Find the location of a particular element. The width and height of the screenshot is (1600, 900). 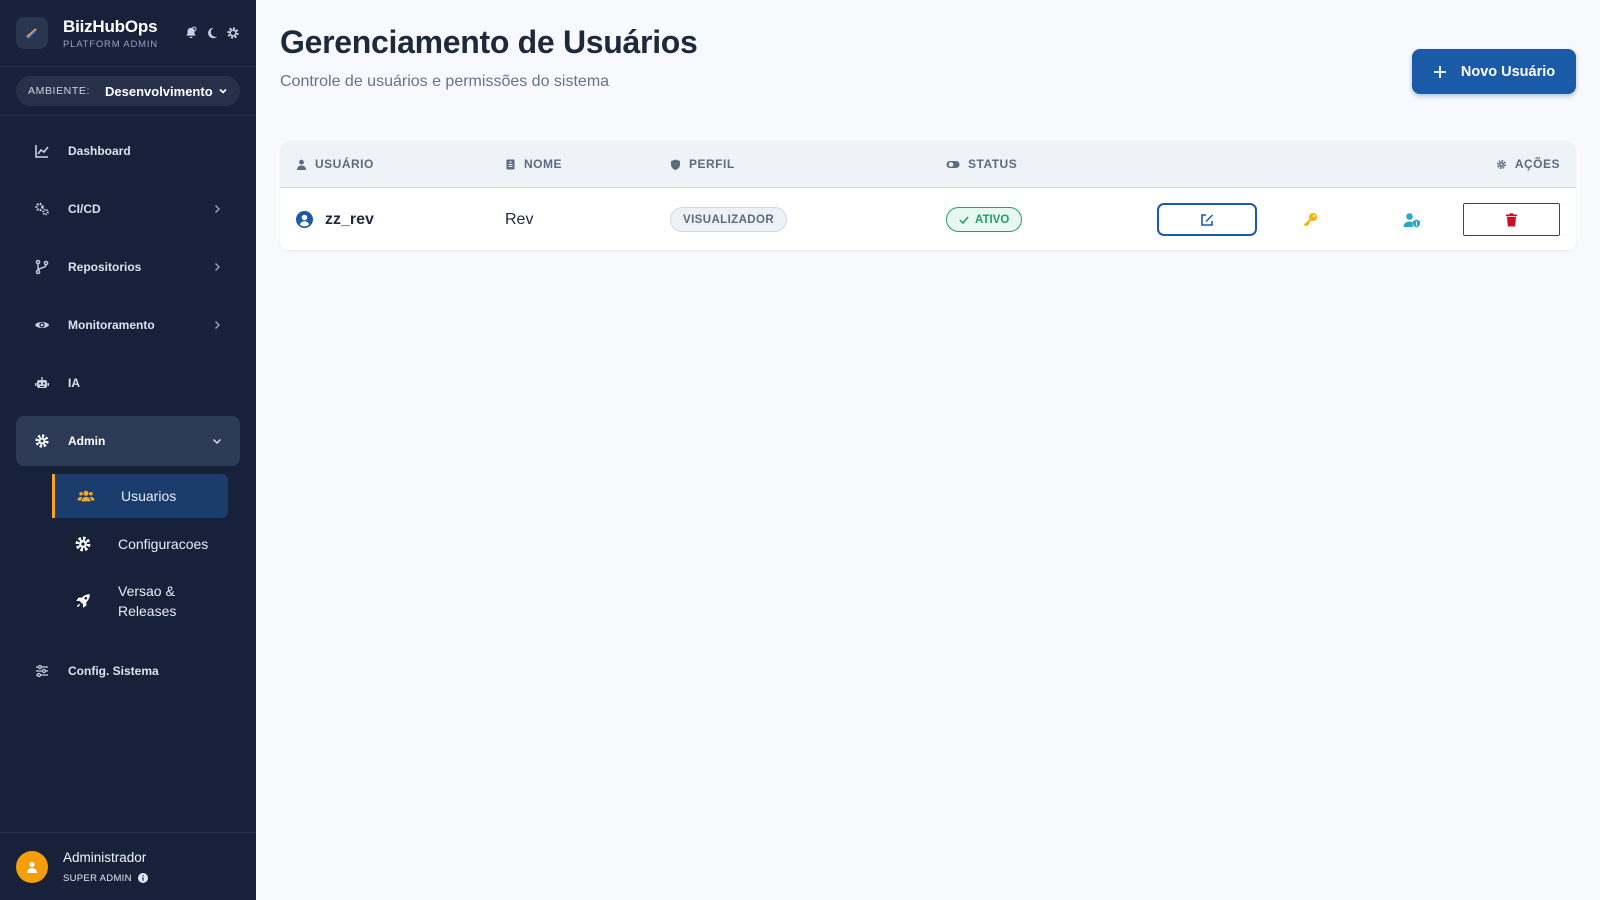

sidebar-item-label: Versao & Releases is located at coordinates (147, 601).